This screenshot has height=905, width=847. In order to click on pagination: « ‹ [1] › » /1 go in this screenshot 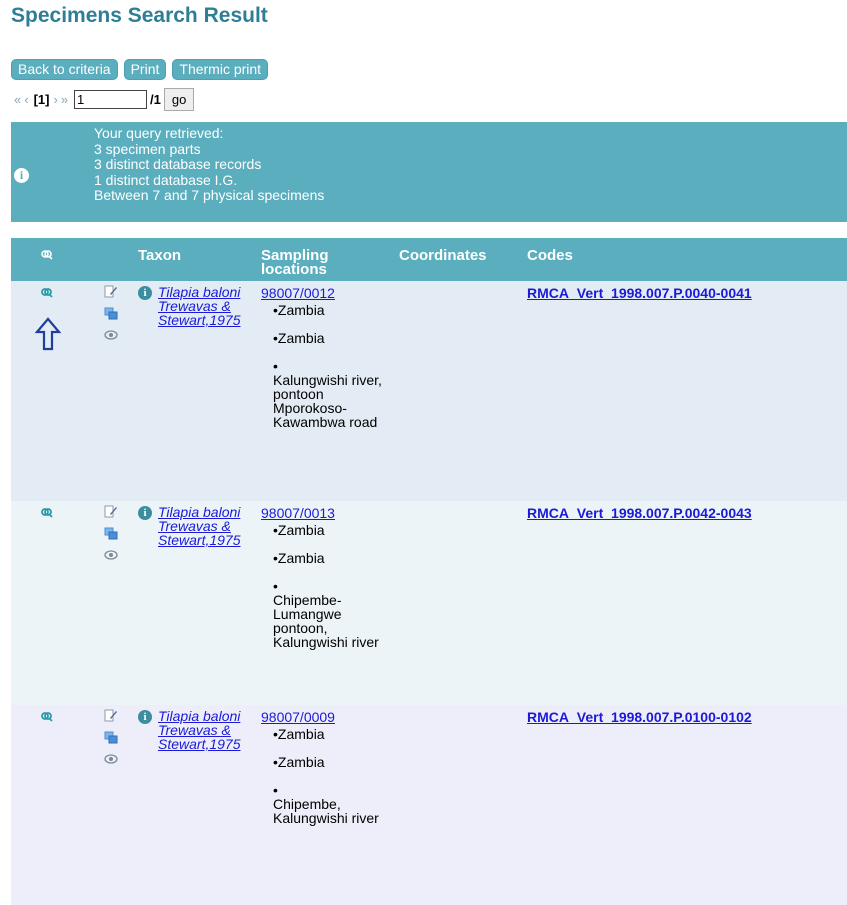, I will do `click(104, 99)`.